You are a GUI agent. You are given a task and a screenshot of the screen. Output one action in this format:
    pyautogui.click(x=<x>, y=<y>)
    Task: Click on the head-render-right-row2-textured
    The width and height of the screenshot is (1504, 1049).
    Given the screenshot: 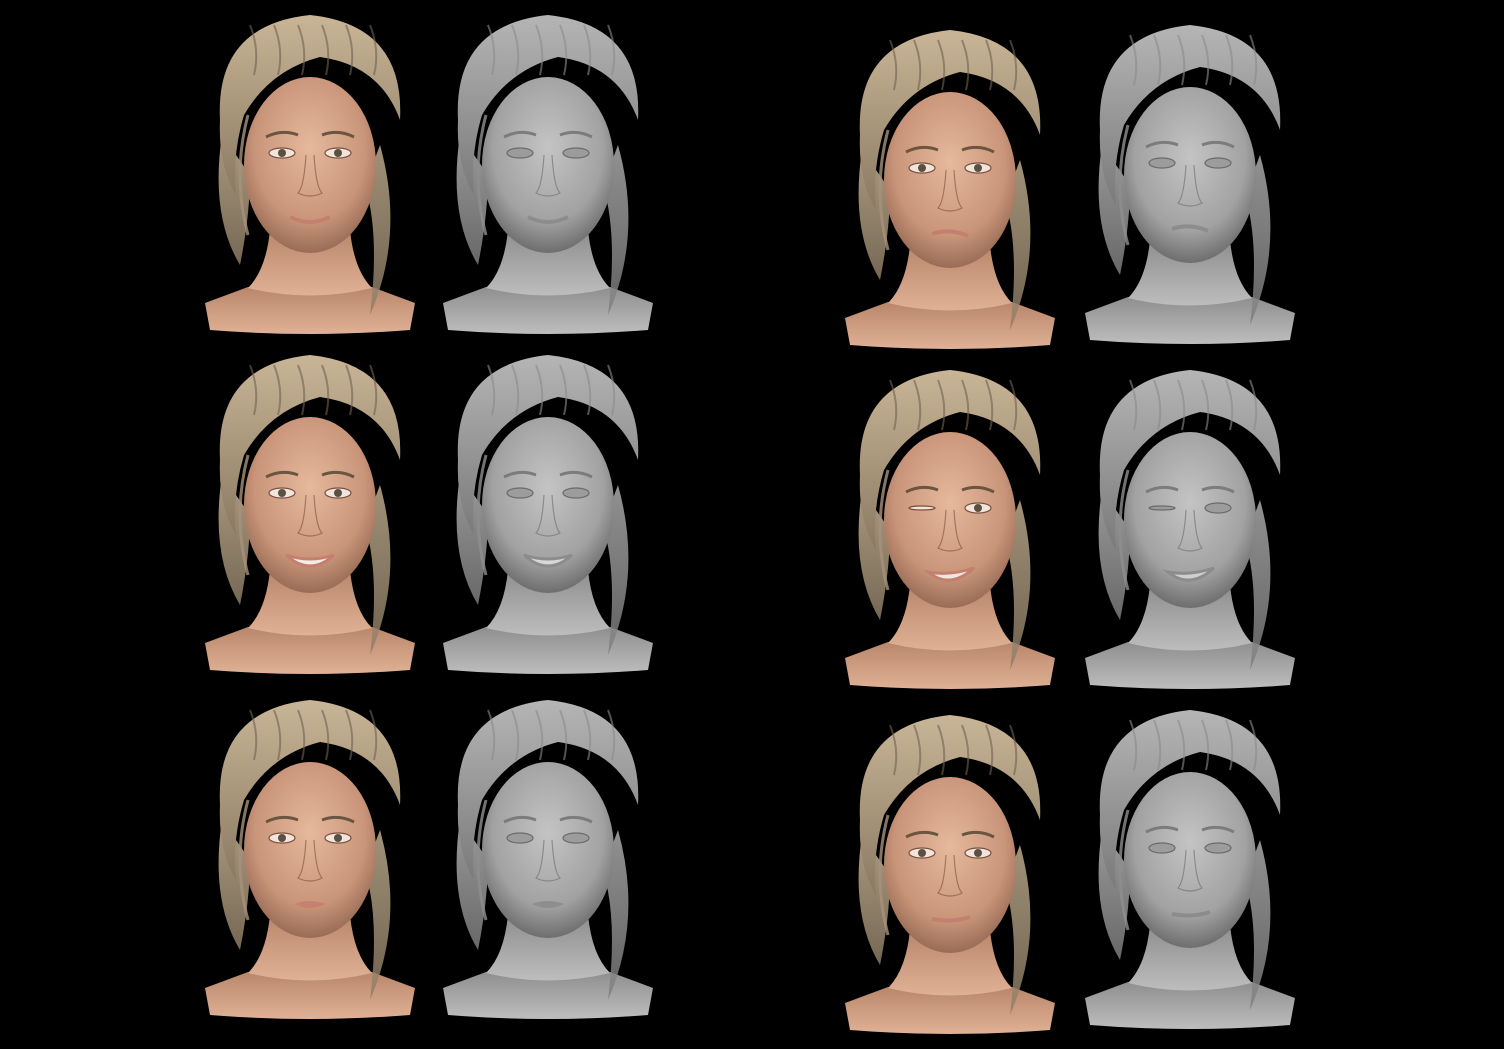 What is the action you would take?
    pyautogui.click(x=950, y=529)
    